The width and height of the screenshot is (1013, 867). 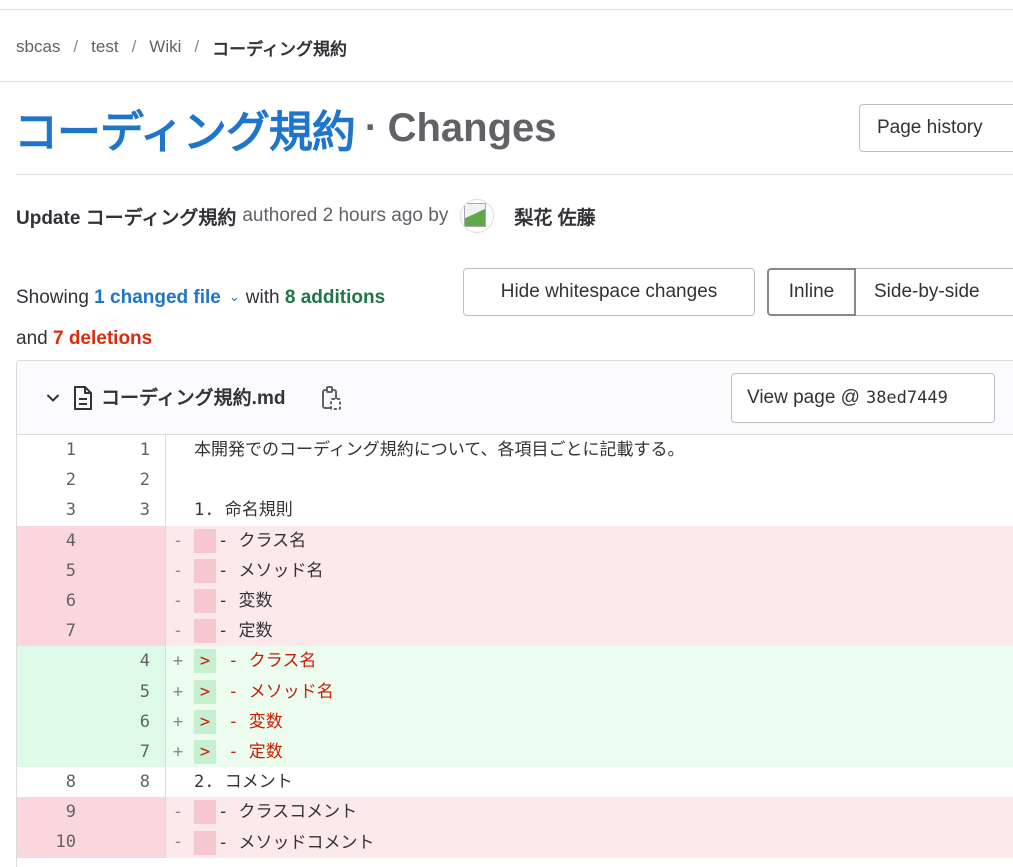 What do you see at coordinates (515, 398) in the screenshot?
I see `diff-file-header: コーディング規約.md View page @38ed7449` at bounding box center [515, 398].